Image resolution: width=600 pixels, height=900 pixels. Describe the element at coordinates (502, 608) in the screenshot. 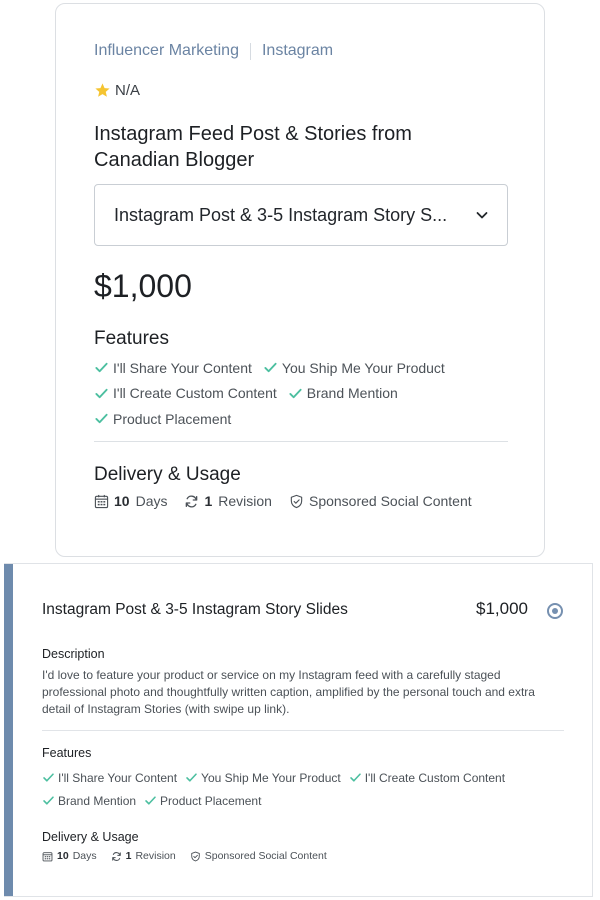

I see `option-price: $1,000` at that location.